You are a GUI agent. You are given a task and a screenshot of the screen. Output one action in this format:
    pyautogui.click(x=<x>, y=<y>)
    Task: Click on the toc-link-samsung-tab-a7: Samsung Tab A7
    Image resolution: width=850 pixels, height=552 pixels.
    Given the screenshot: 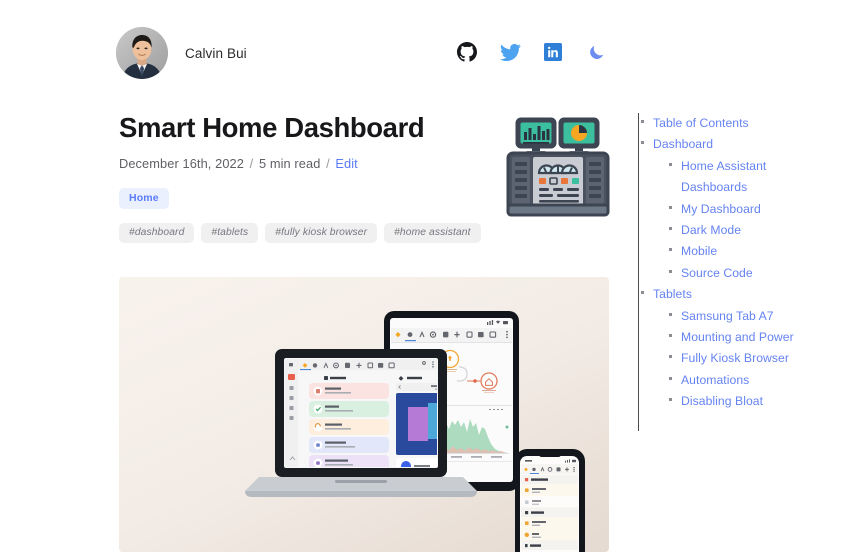 What is the action you would take?
    pyautogui.click(x=727, y=316)
    